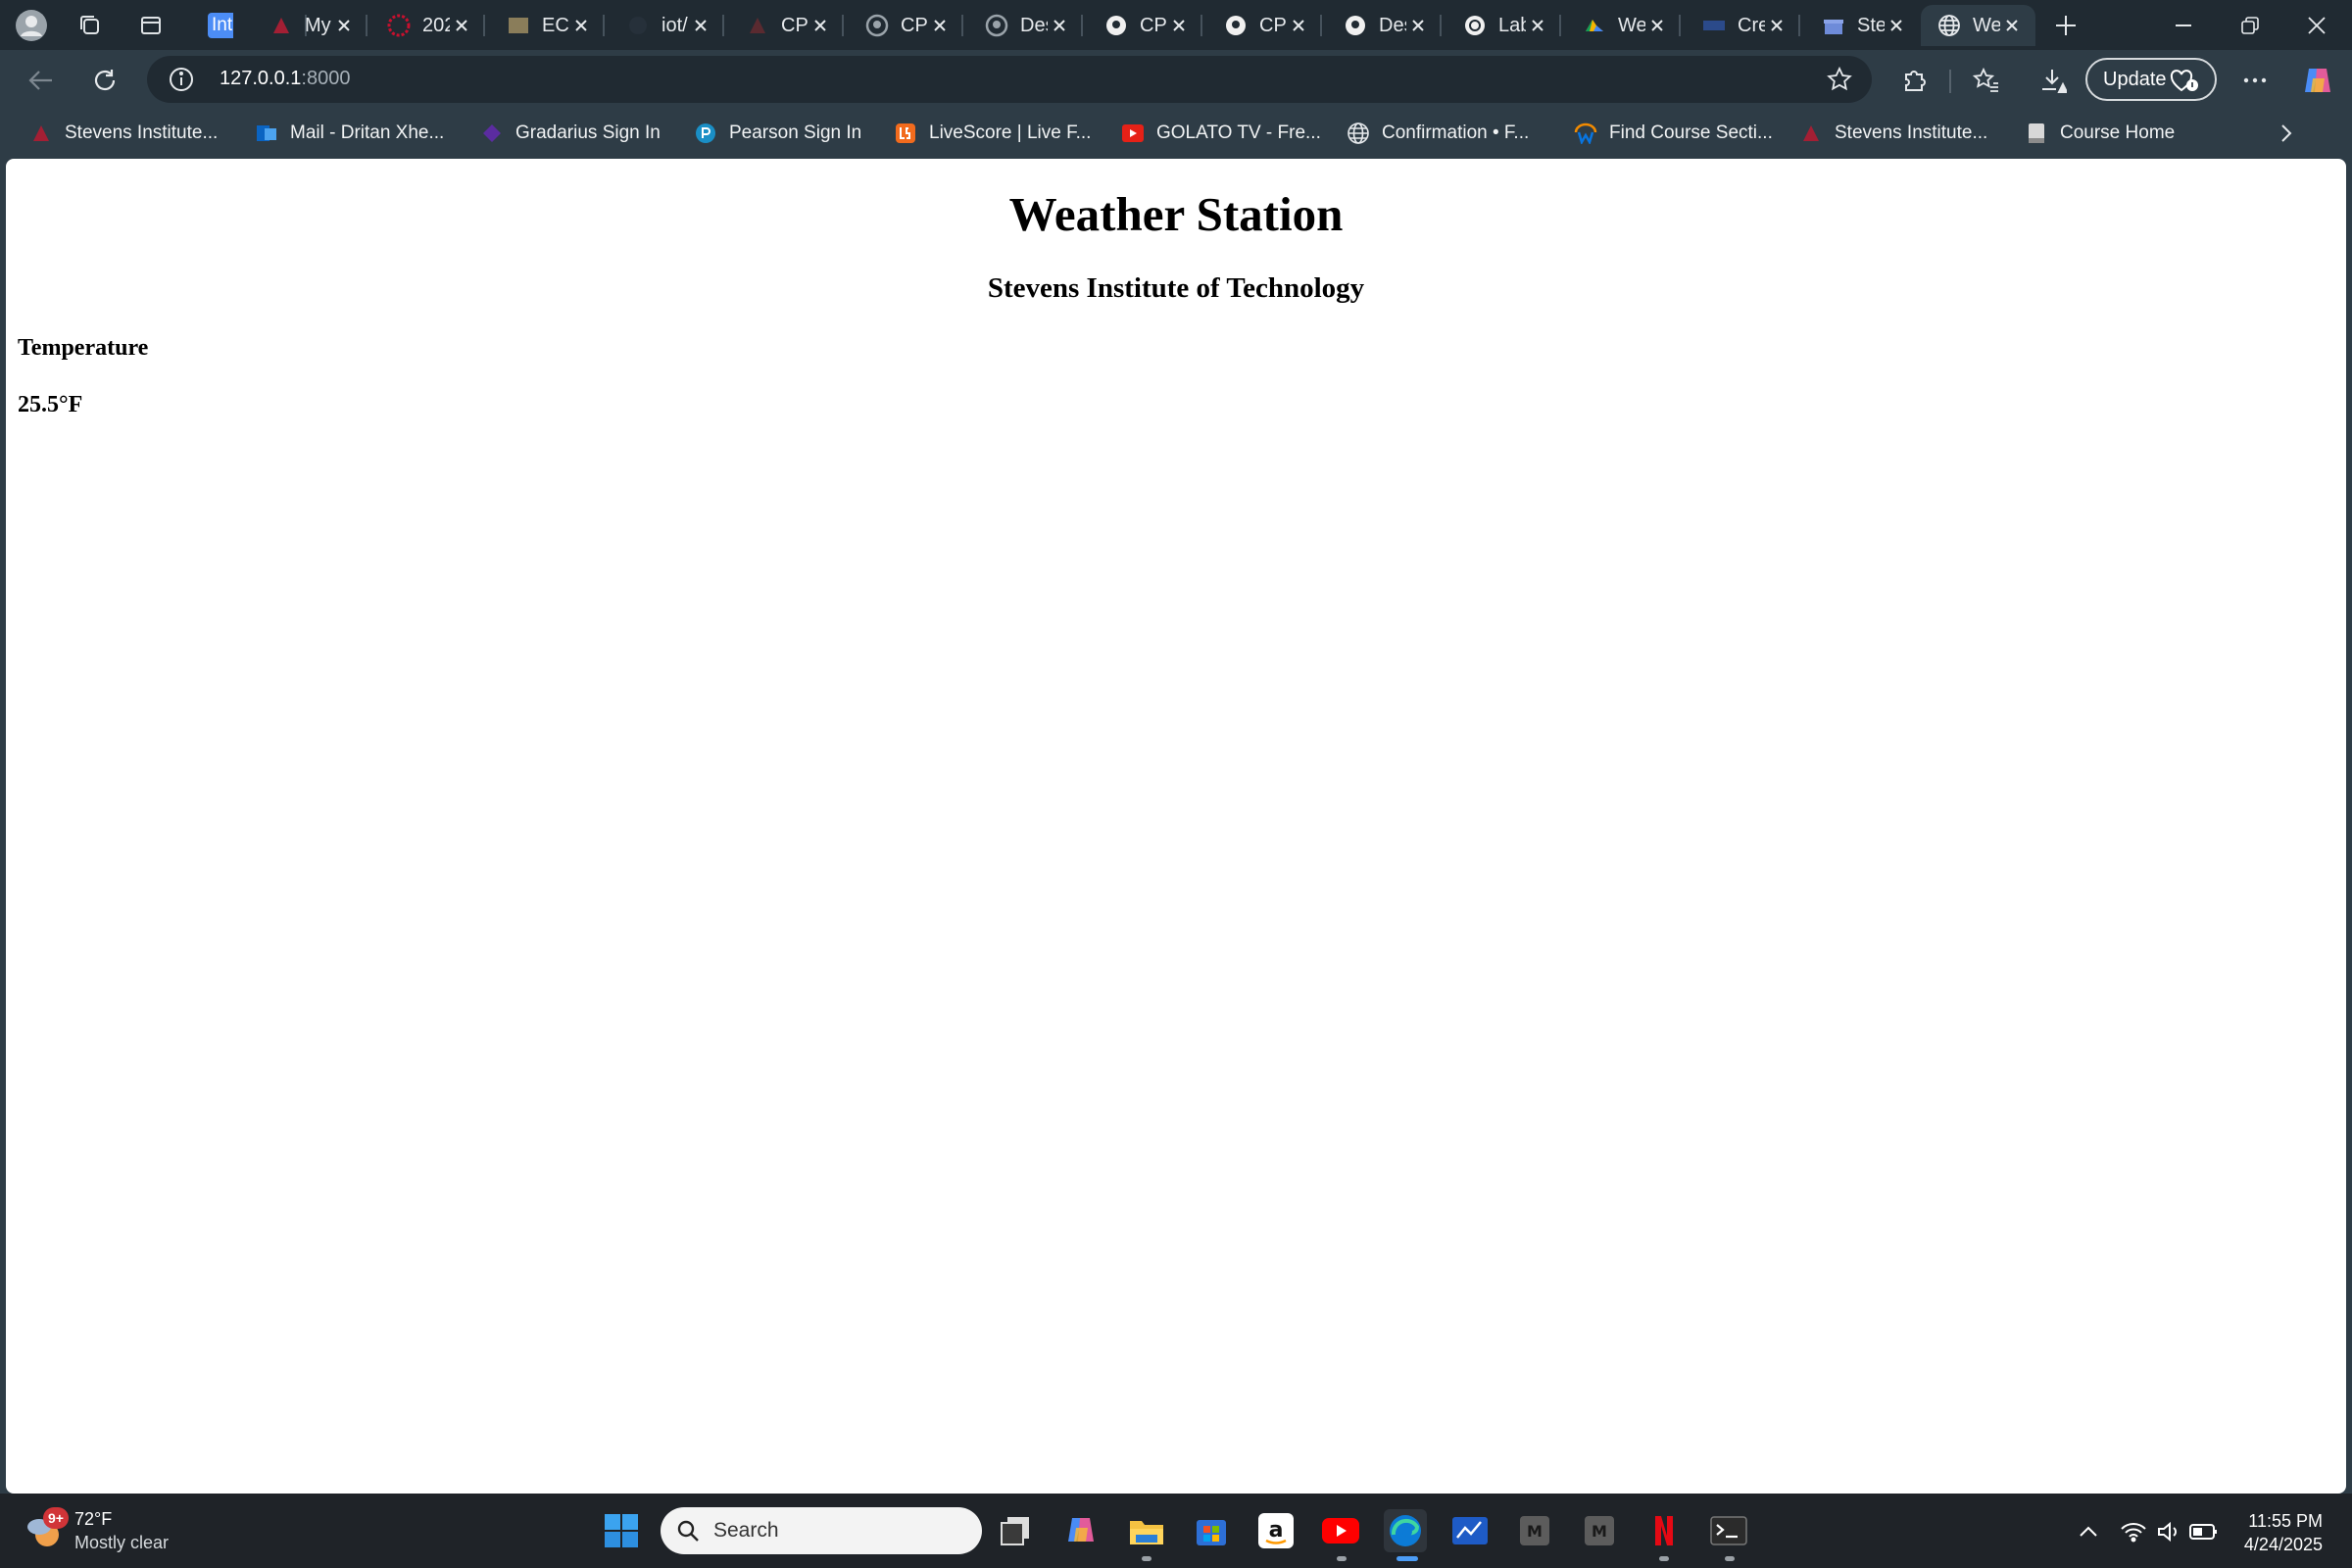  I want to click on tab-actions-icon, so click(151, 25).